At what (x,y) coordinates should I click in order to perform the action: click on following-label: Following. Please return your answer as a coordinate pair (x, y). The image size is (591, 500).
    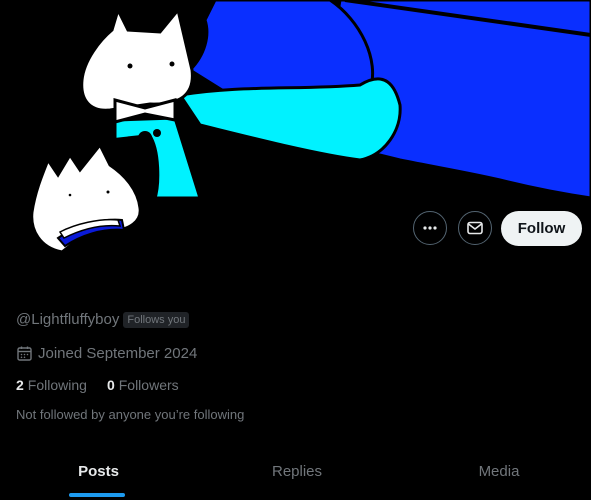
    Looking at the image, I should click on (57, 385).